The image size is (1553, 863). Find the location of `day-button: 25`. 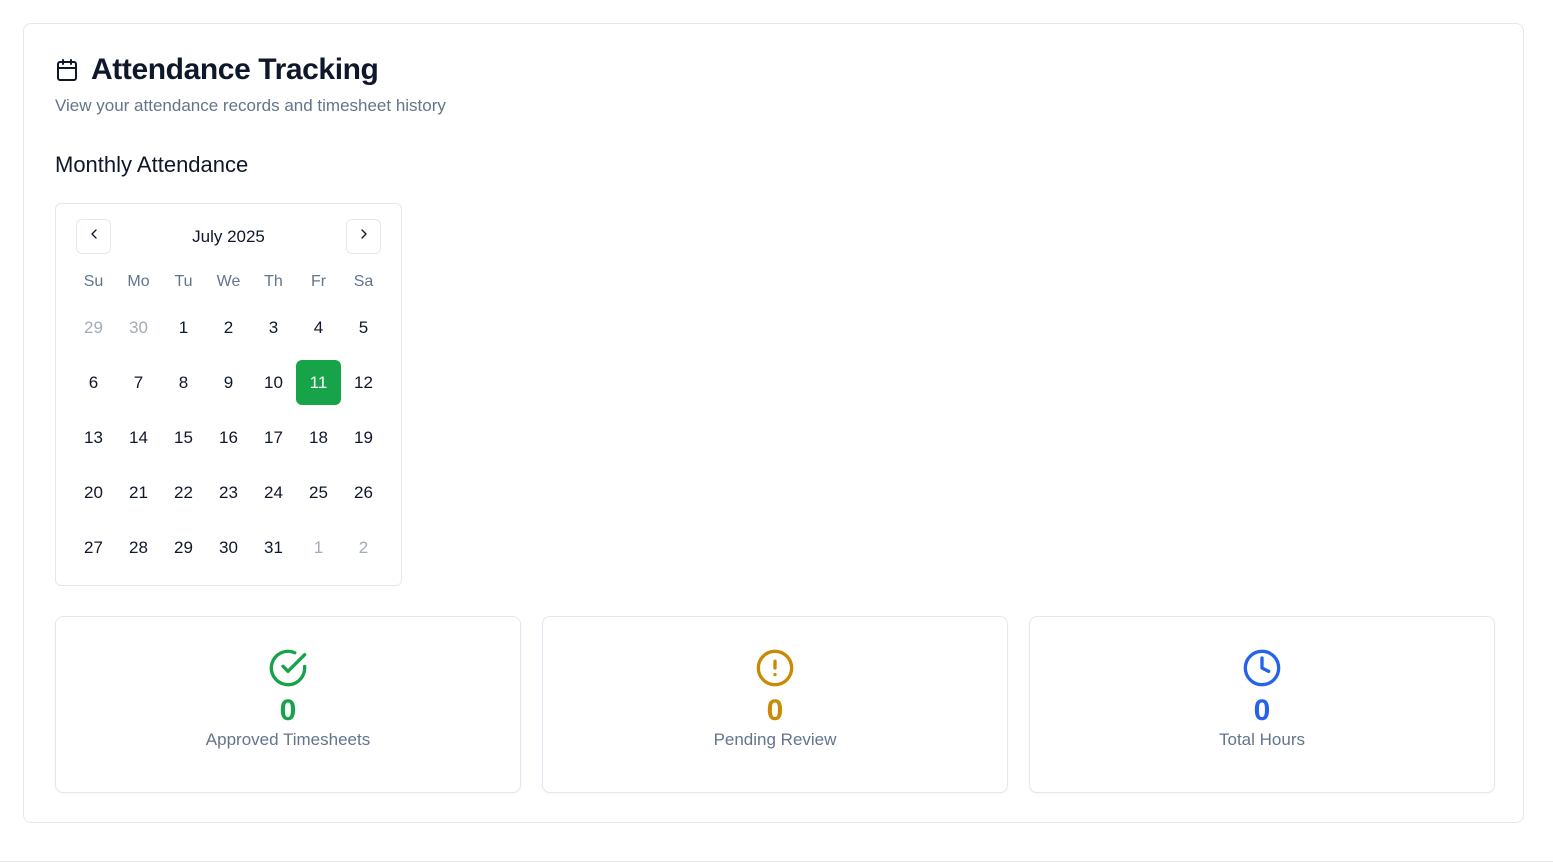

day-button: 25 is located at coordinates (318, 492).